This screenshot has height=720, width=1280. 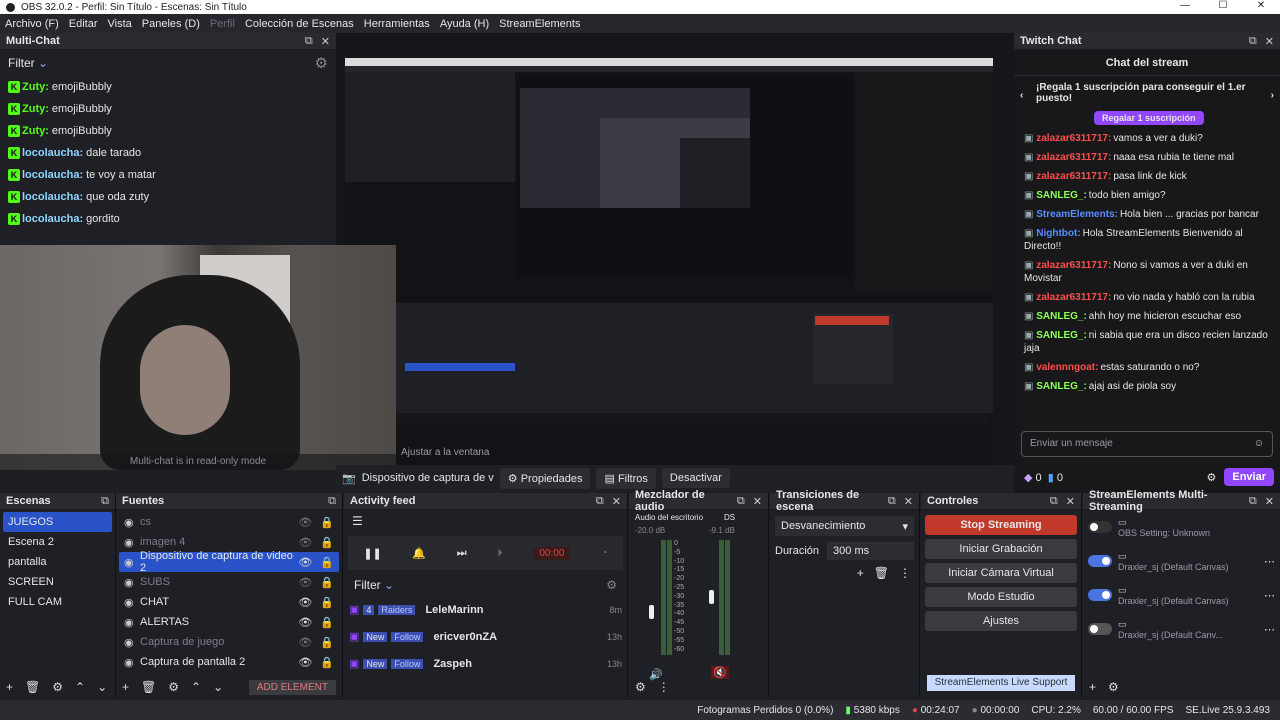 I want to click on bell-icon: 🔔, so click(x=419, y=553).